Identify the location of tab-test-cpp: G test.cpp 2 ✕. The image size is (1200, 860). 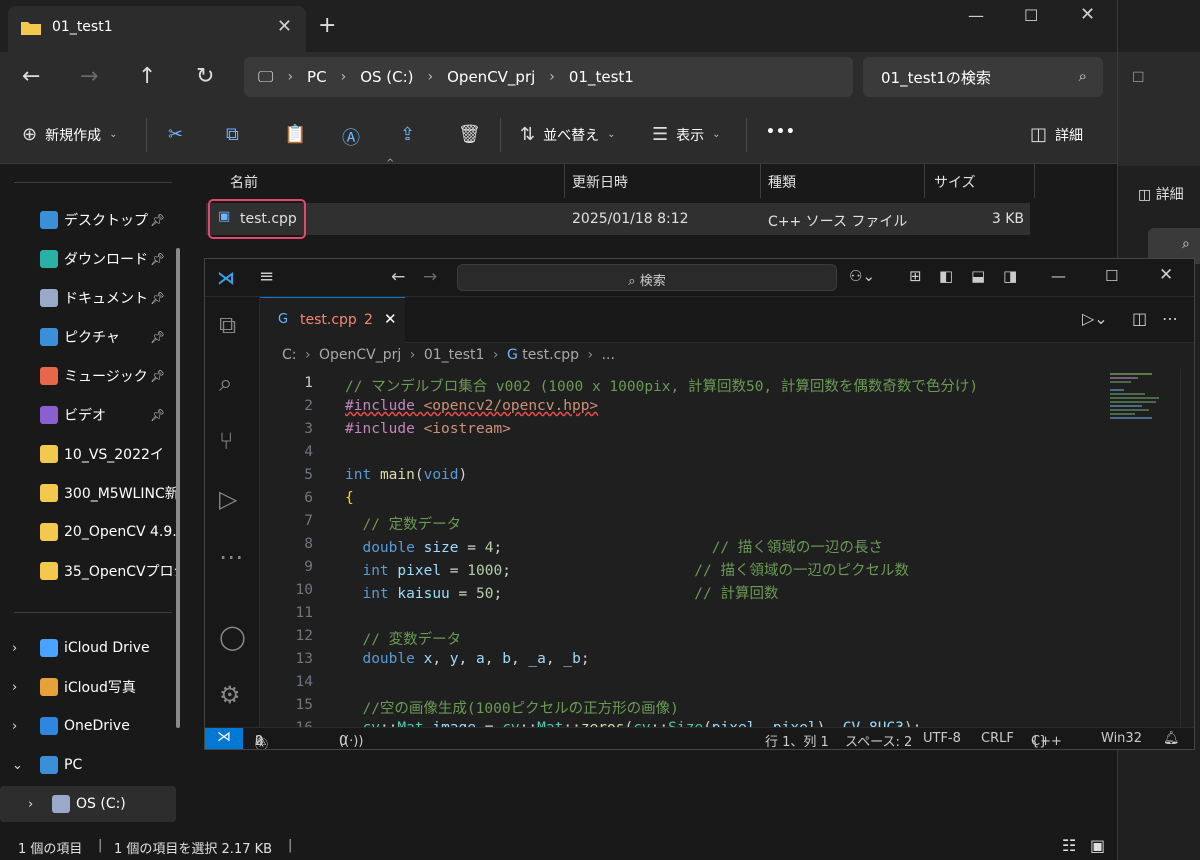
(332, 320).